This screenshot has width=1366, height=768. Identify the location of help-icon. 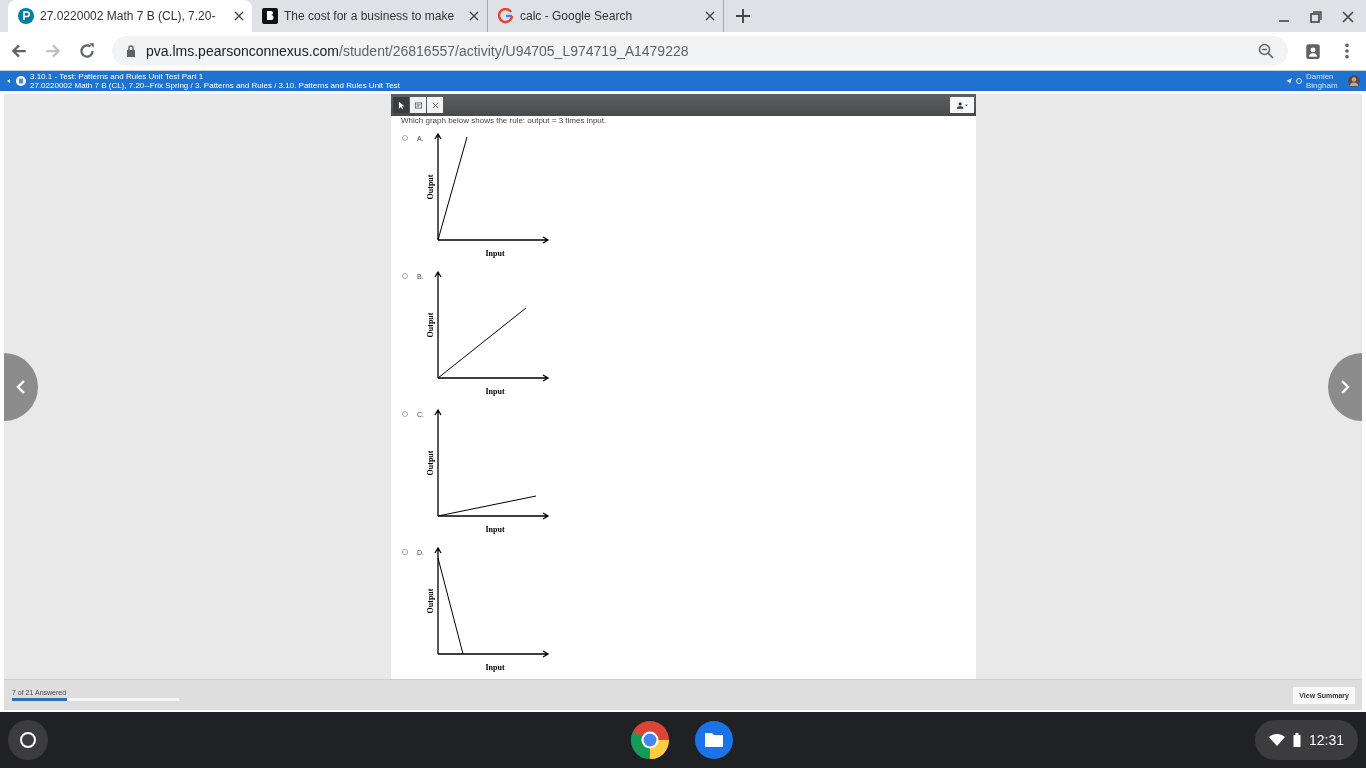
(1299, 81).